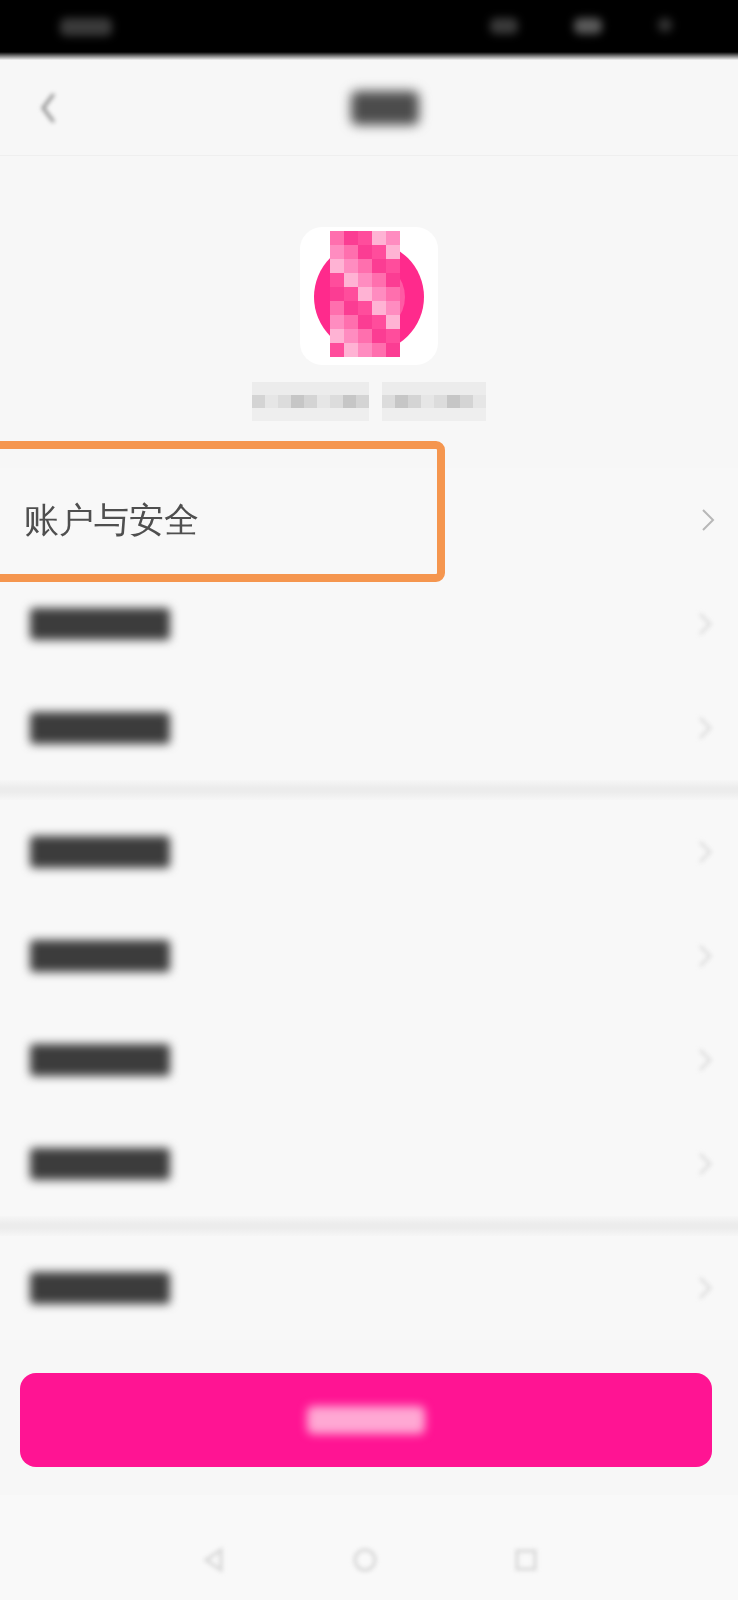 The image size is (738, 1600). Describe the element at coordinates (369, 296) in the screenshot. I see `pixelated-logo-icon` at that location.